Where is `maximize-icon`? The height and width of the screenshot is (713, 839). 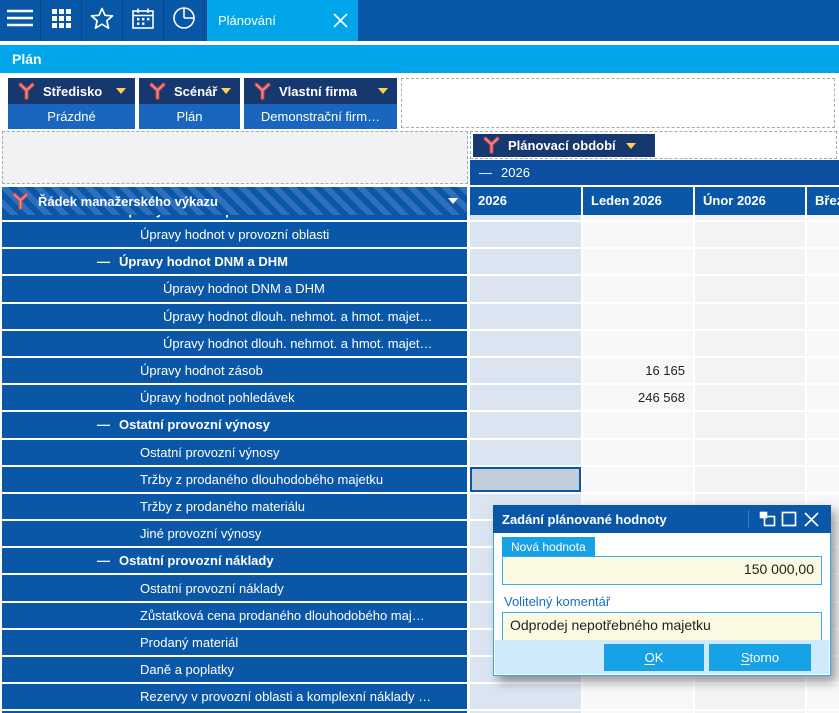
maximize-icon is located at coordinates (789, 519).